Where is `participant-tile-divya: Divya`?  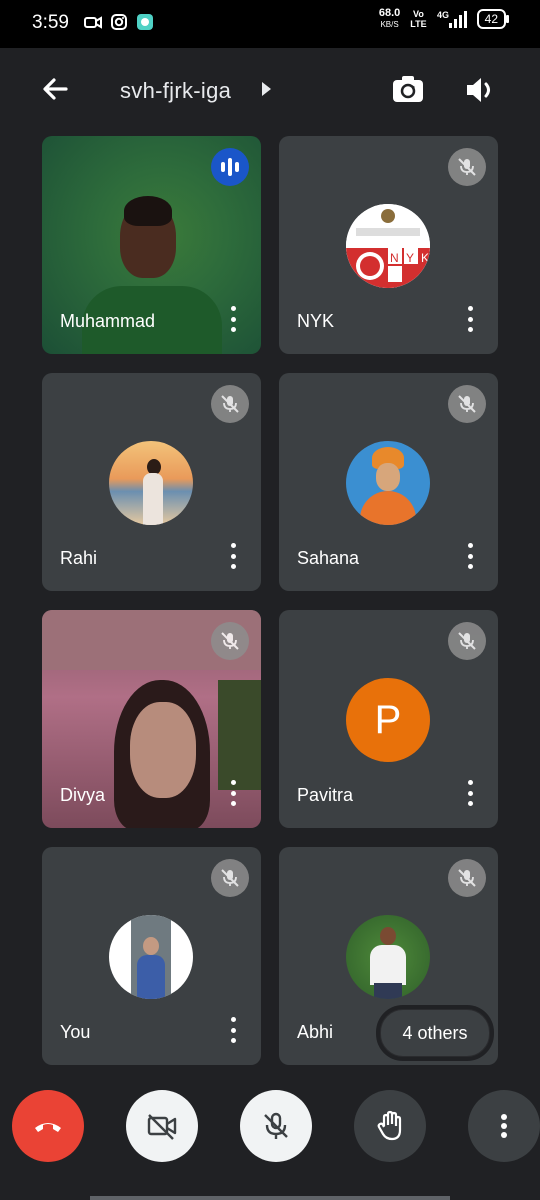
participant-tile-divya: Divya is located at coordinates (151, 719).